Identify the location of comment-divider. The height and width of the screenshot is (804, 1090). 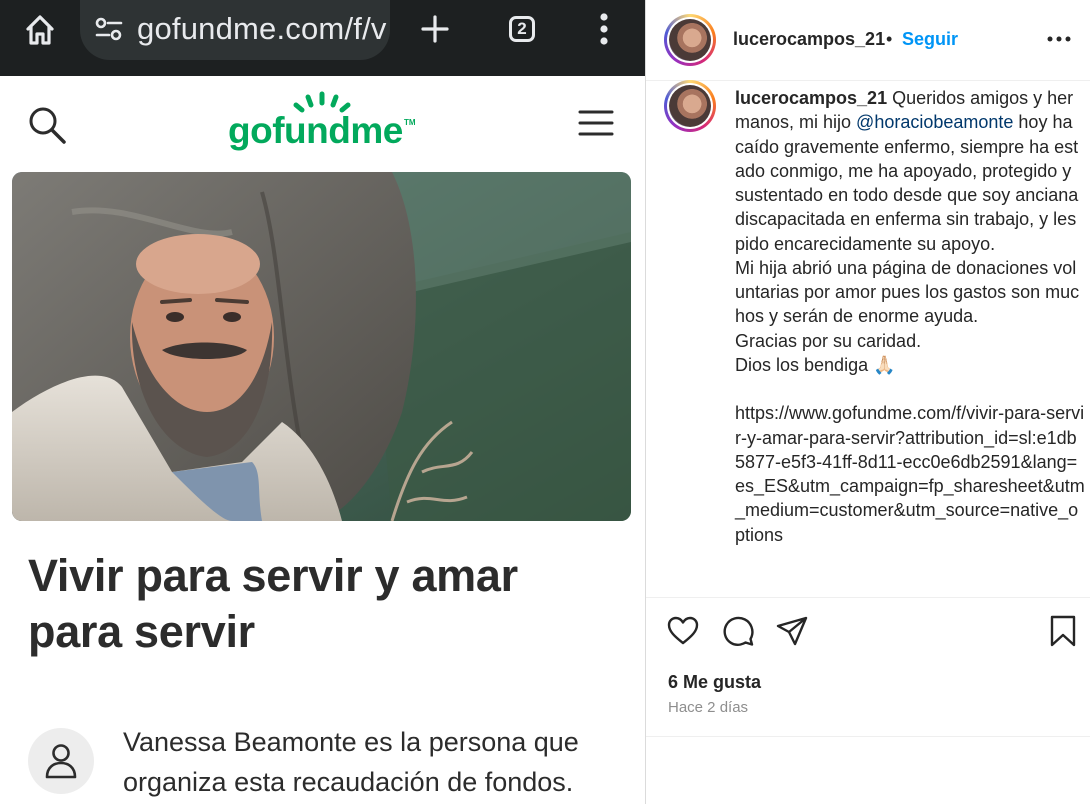
(868, 736).